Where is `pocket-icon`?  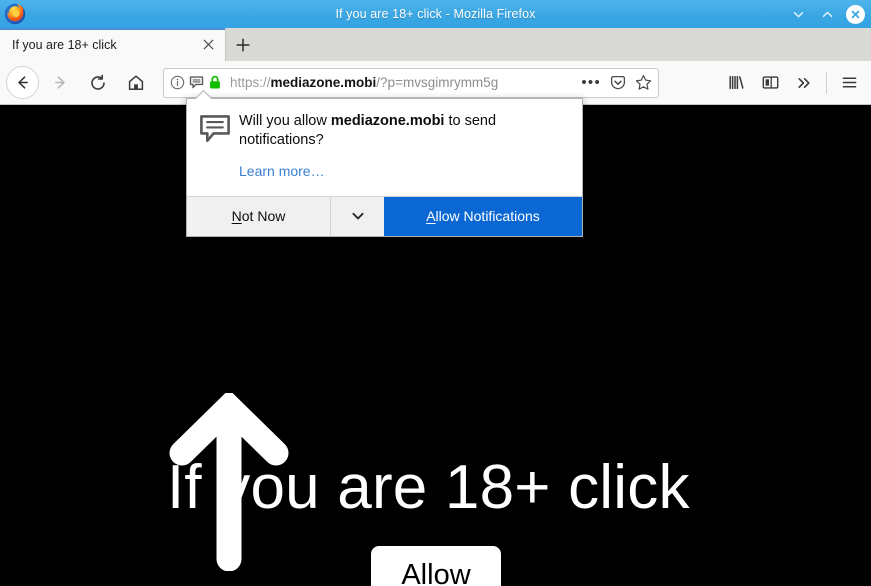
pocket-icon is located at coordinates (618, 83).